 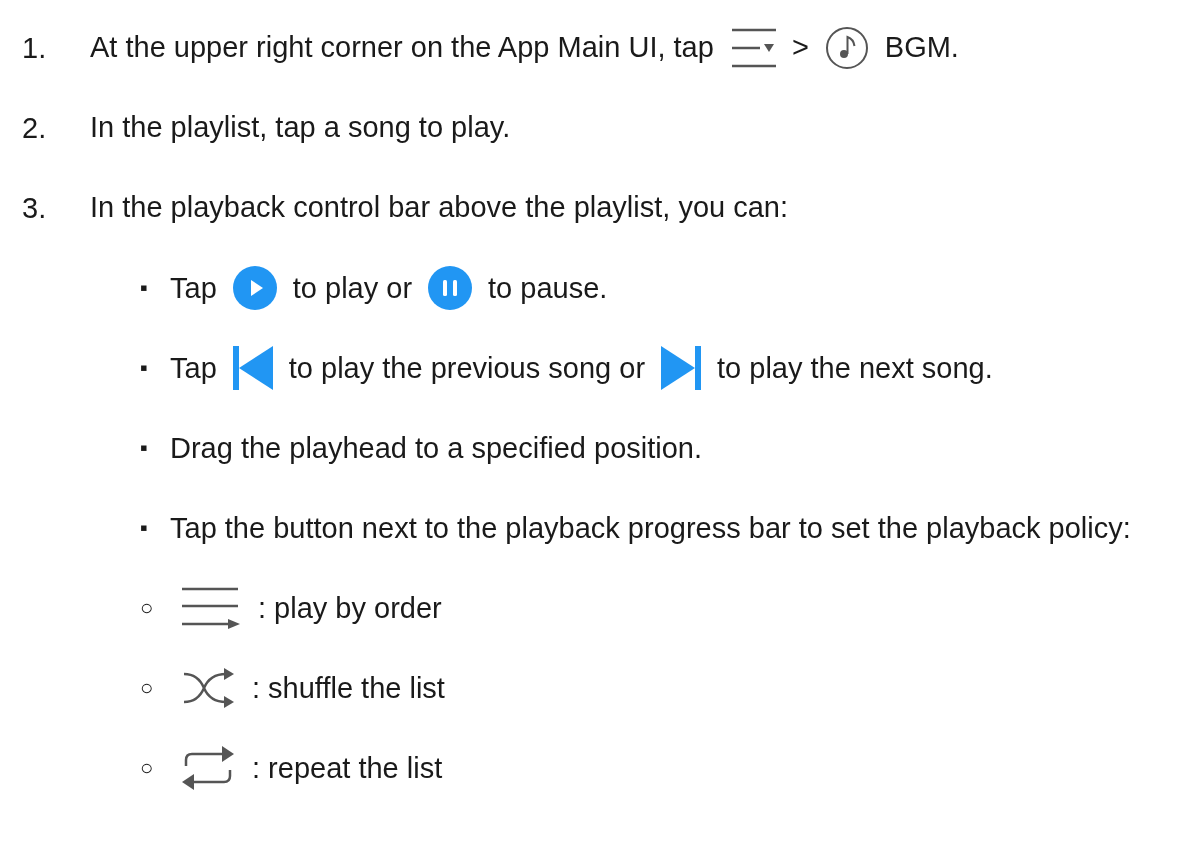 What do you see at coordinates (352, 288) in the screenshot?
I see `instruction-text: to play or` at bounding box center [352, 288].